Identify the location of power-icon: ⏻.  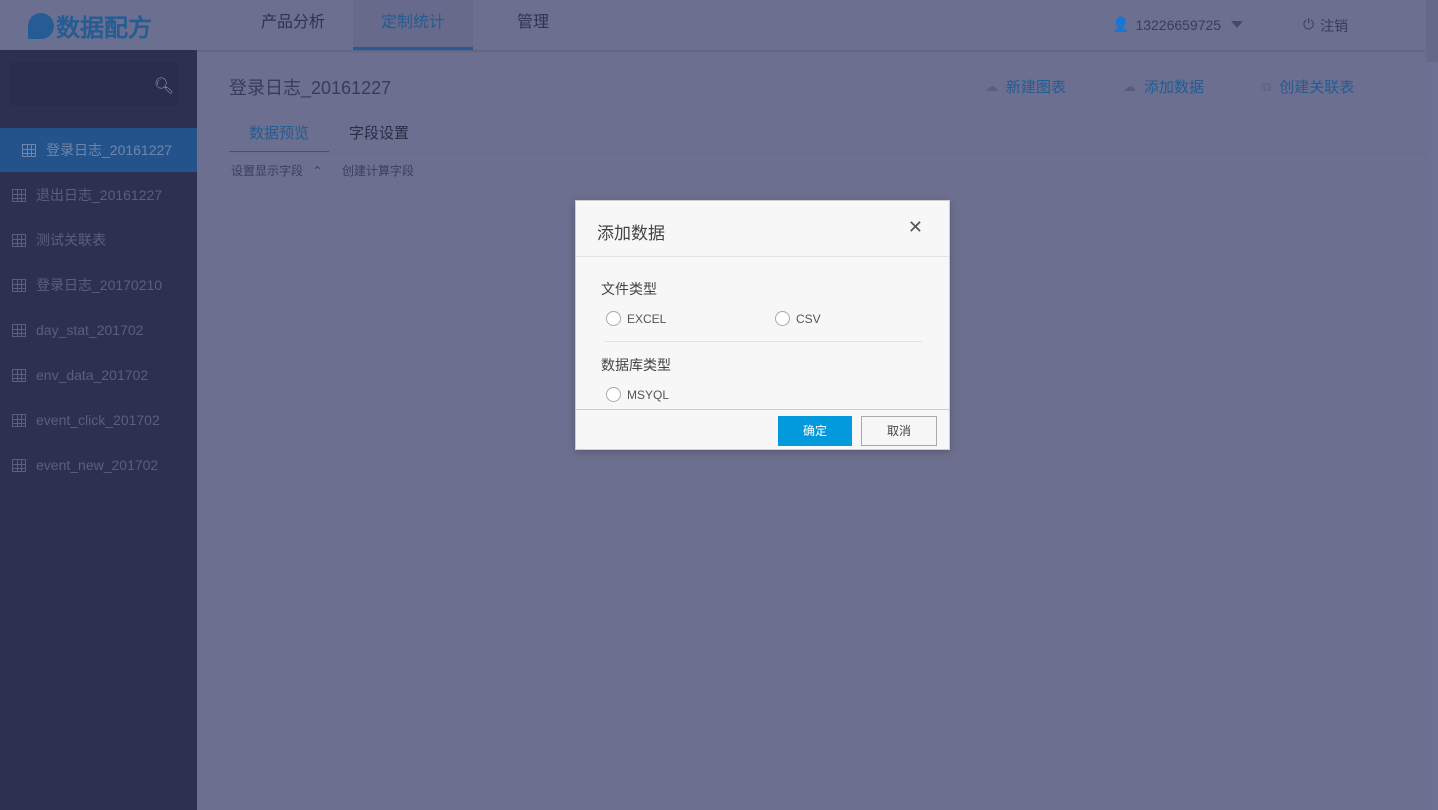
(1309, 24).